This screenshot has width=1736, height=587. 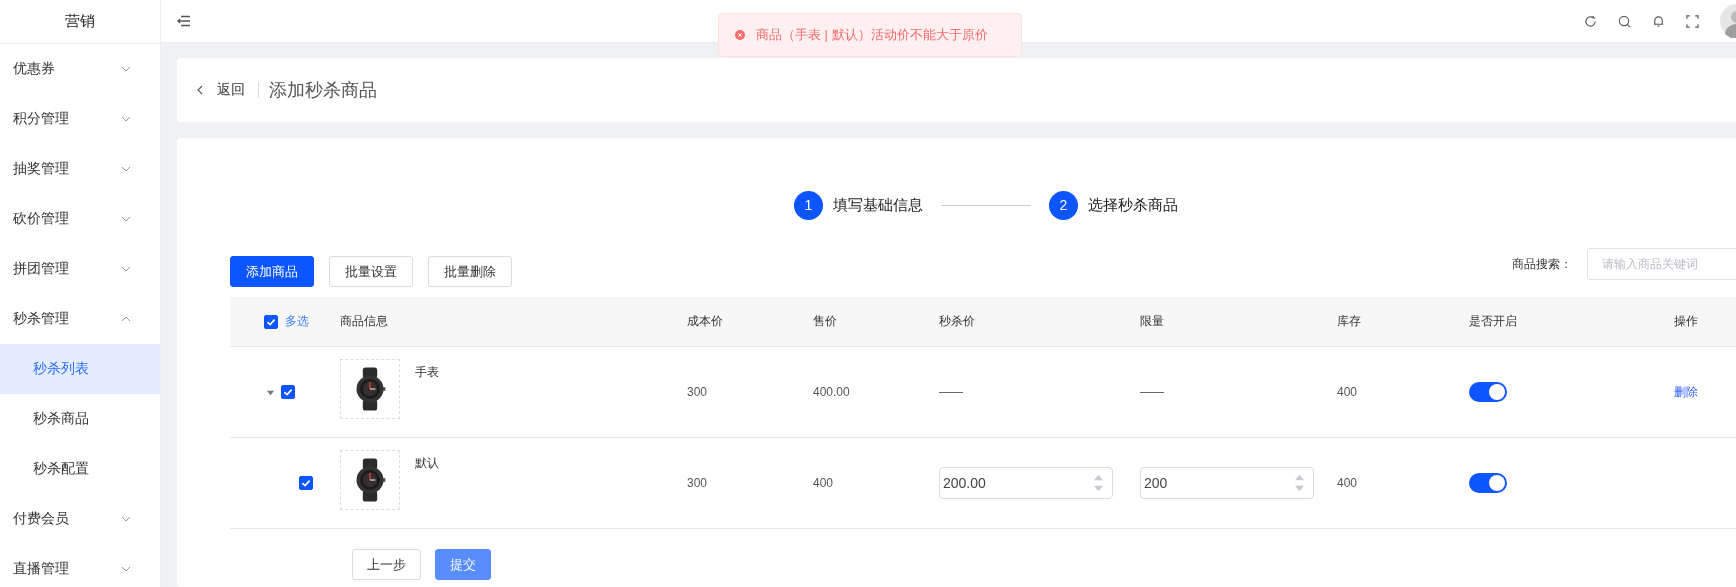 I want to click on column-header: 库存, so click(x=1349, y=321).